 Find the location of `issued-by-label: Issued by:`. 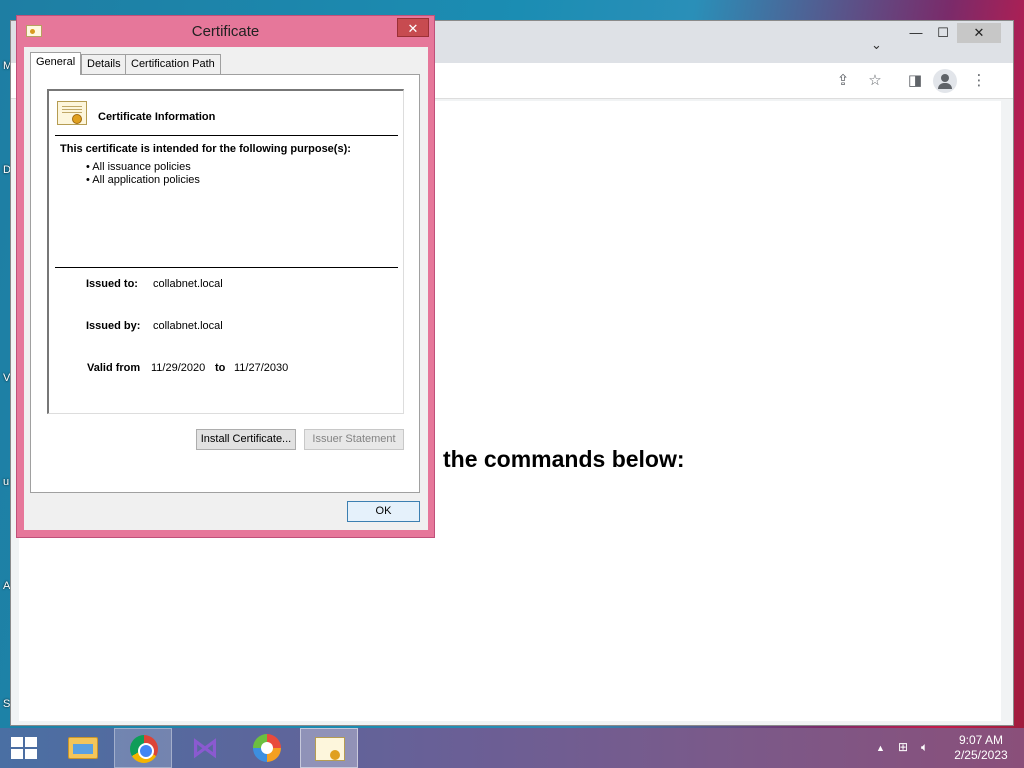

issued-by-label: Issued by: is located at coordinates (113, 326).